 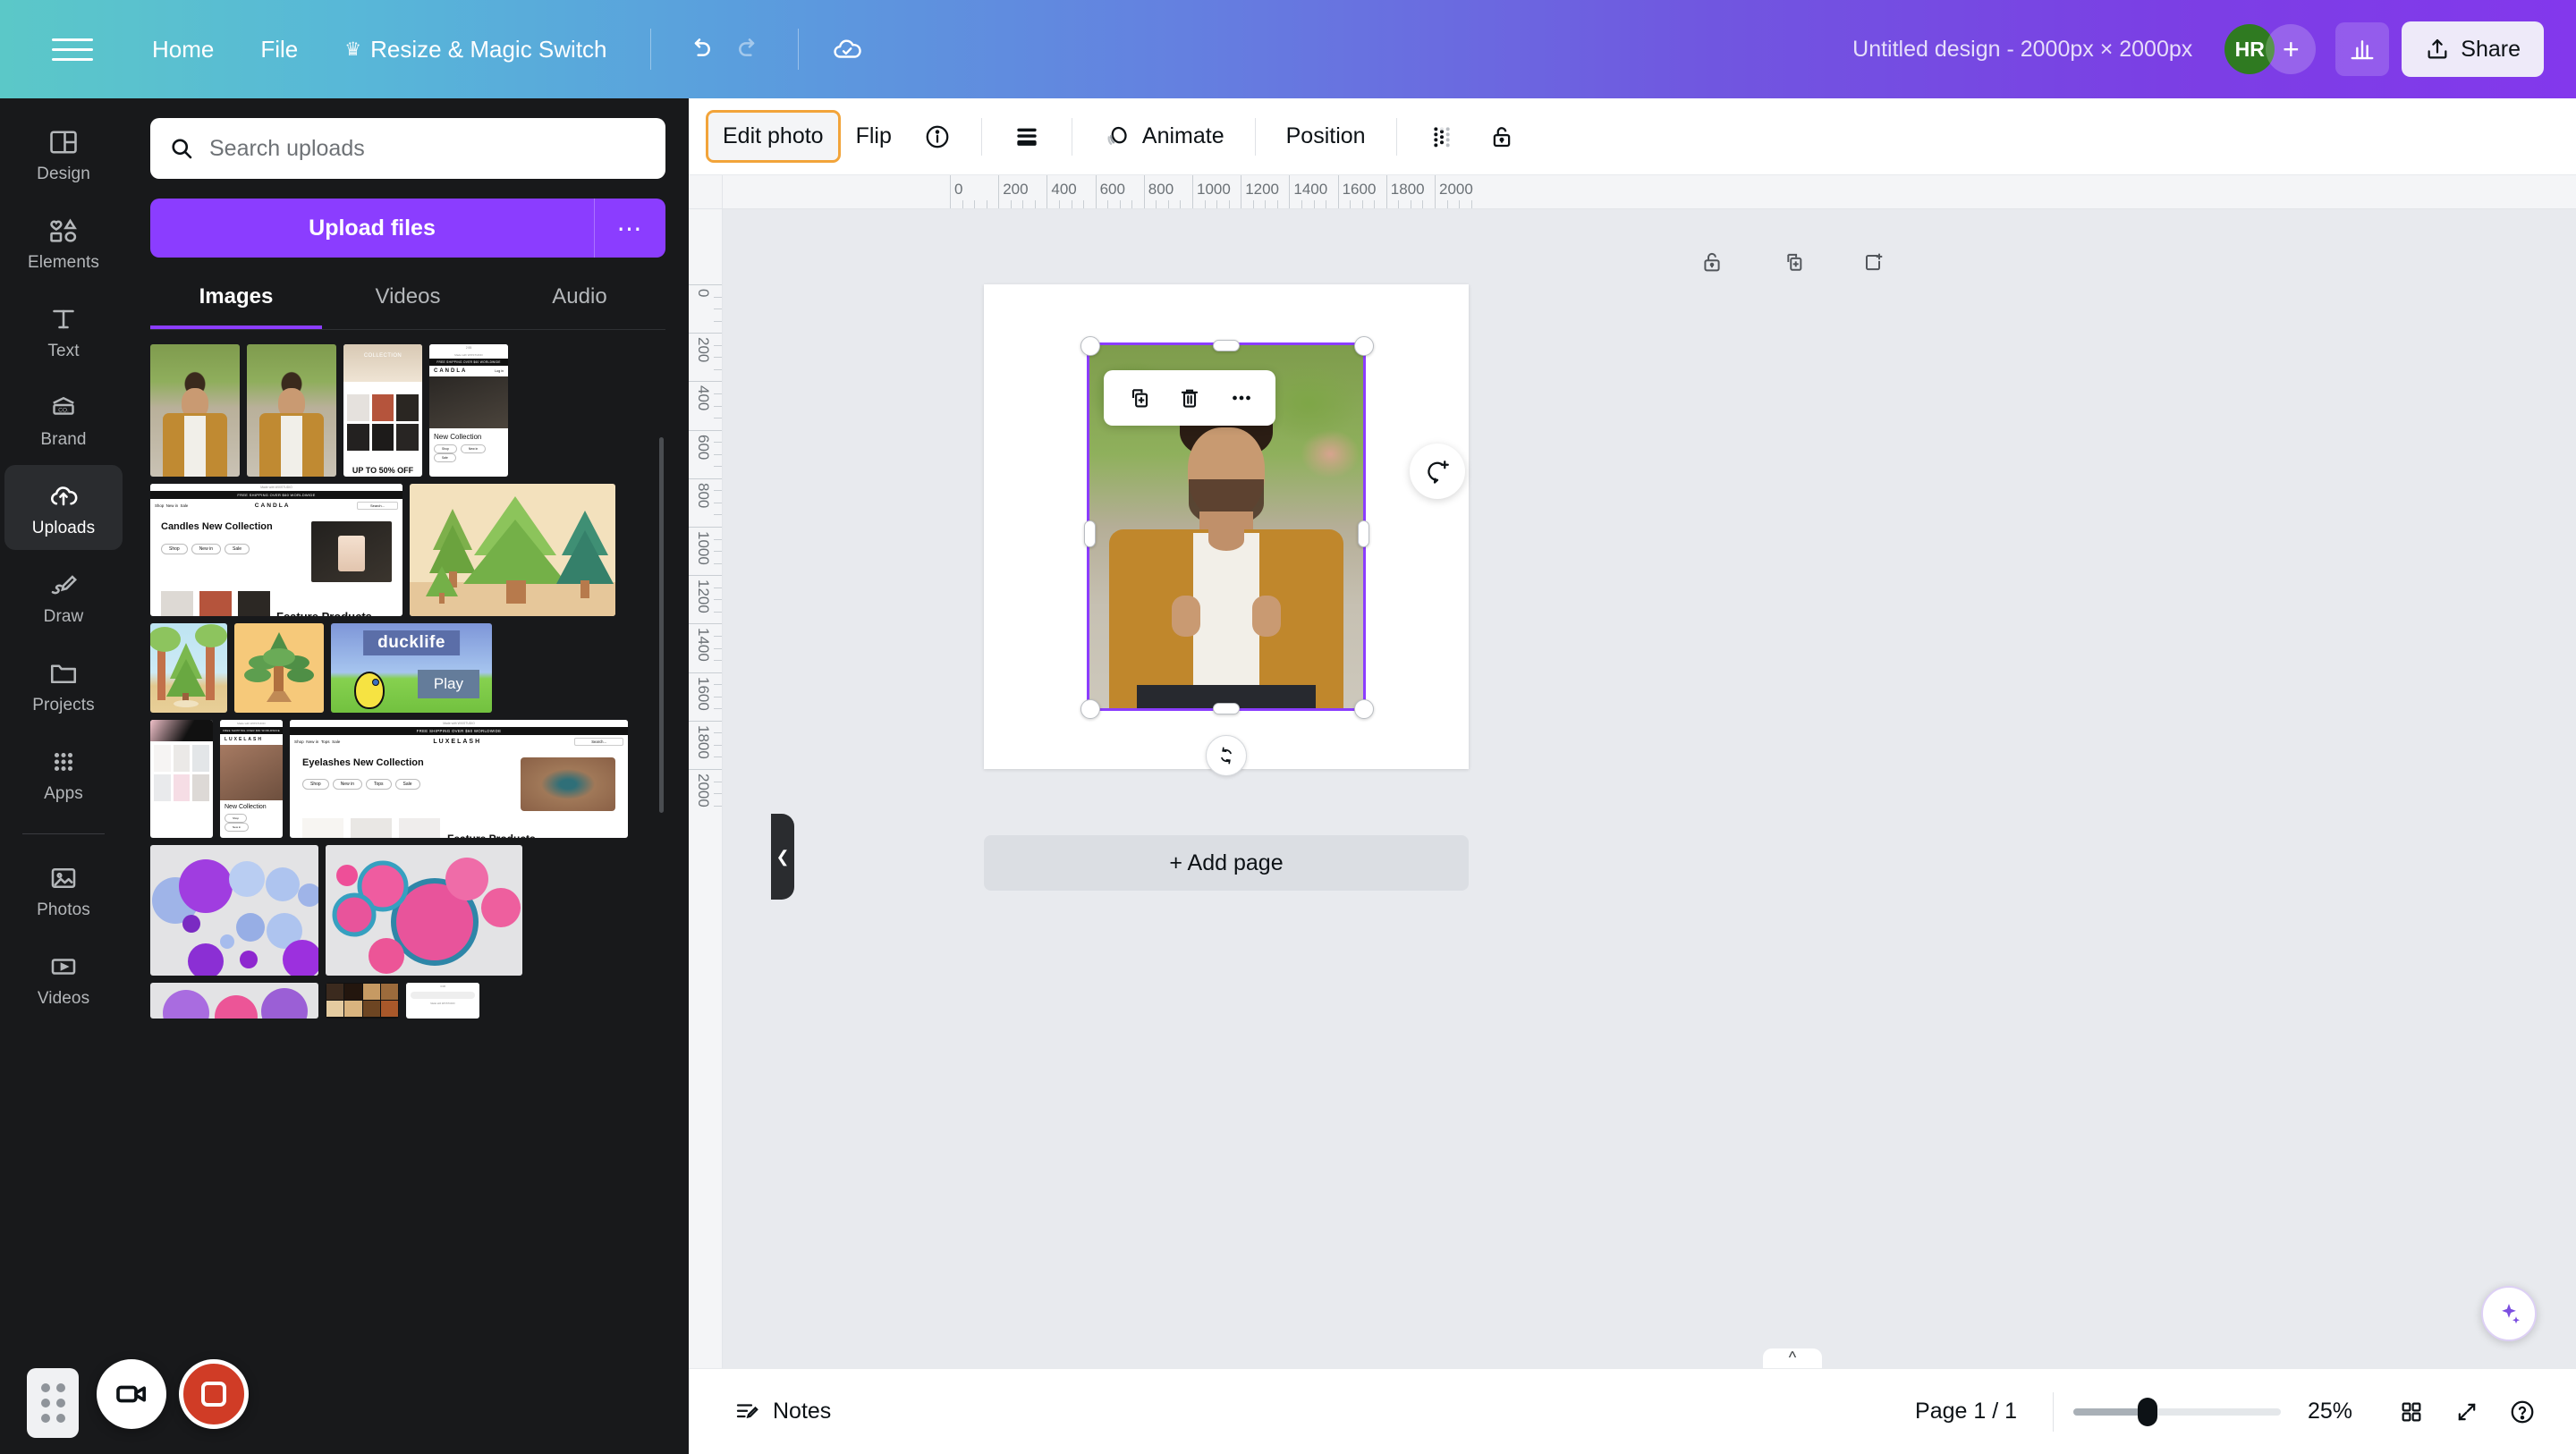 What do you see at coordinates (749, 49) in the screenshot?
I see `redo-icon` at bounding box center [749, 49].